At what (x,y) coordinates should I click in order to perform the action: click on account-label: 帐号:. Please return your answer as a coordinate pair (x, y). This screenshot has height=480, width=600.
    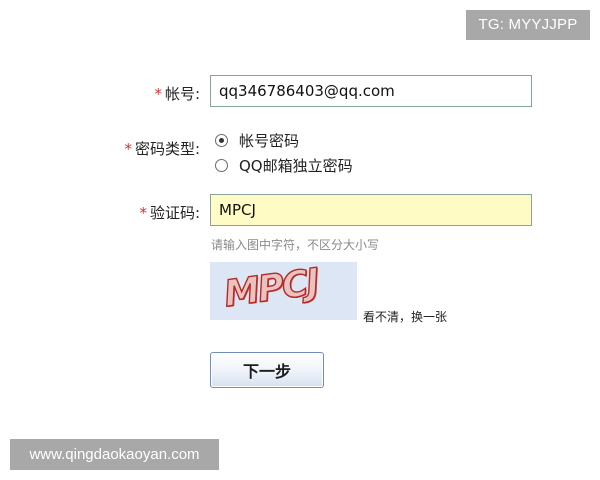
    Looking at the image, I should click on (182, 94).